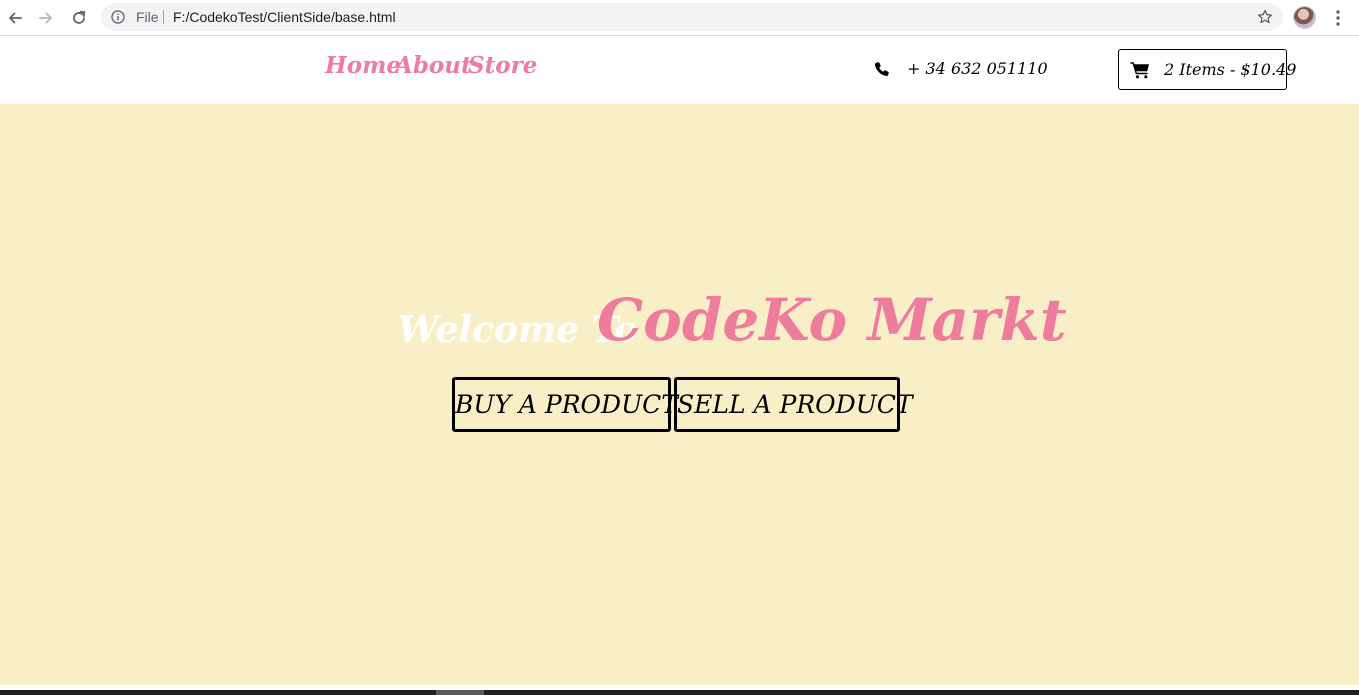  Describe the element at coordinates (284, 17) in the screenshot. I see `url-text: F:/CodekoTest/ClientSide/base.html` at that location.